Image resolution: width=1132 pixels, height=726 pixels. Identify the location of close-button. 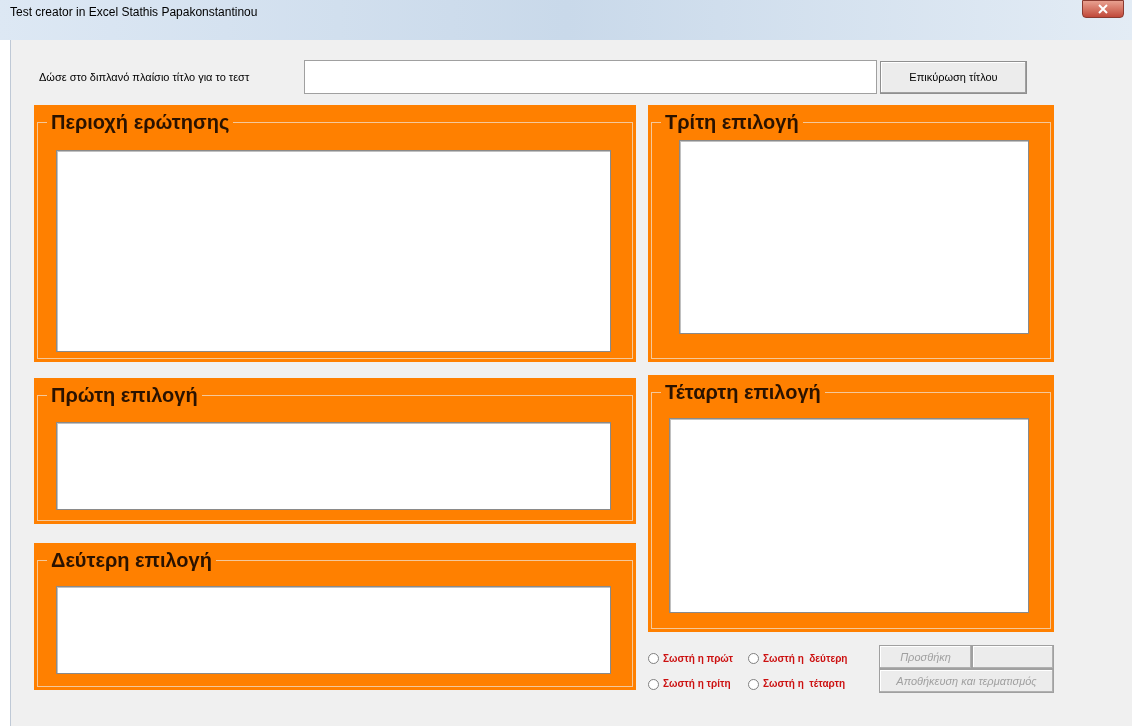
(1103, 9).